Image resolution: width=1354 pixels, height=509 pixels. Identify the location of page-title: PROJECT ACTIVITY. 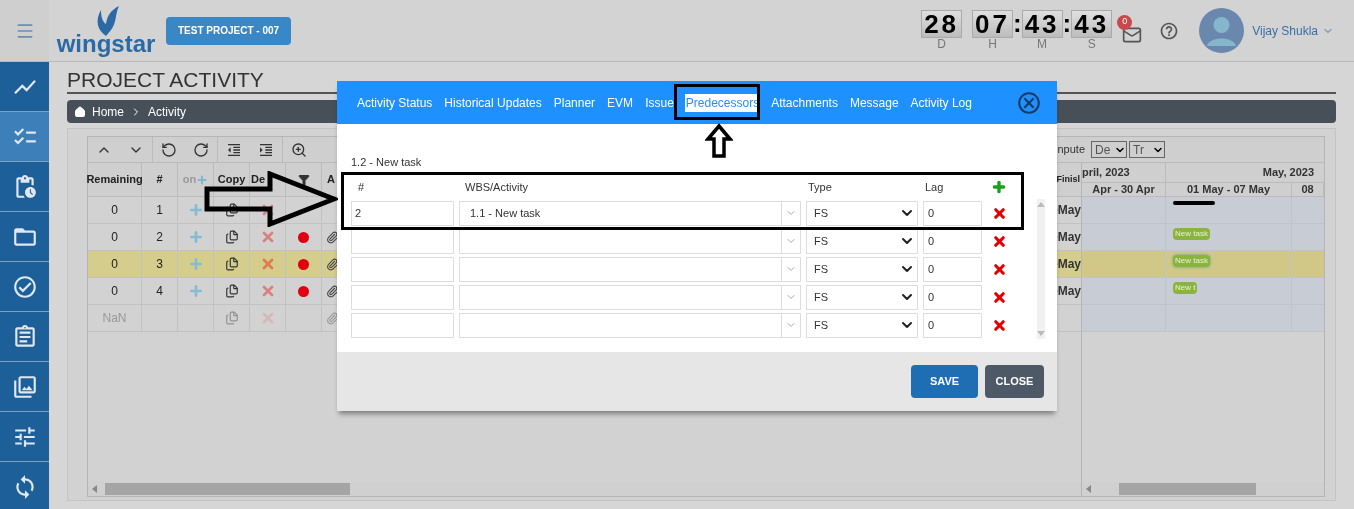
(165, 80).